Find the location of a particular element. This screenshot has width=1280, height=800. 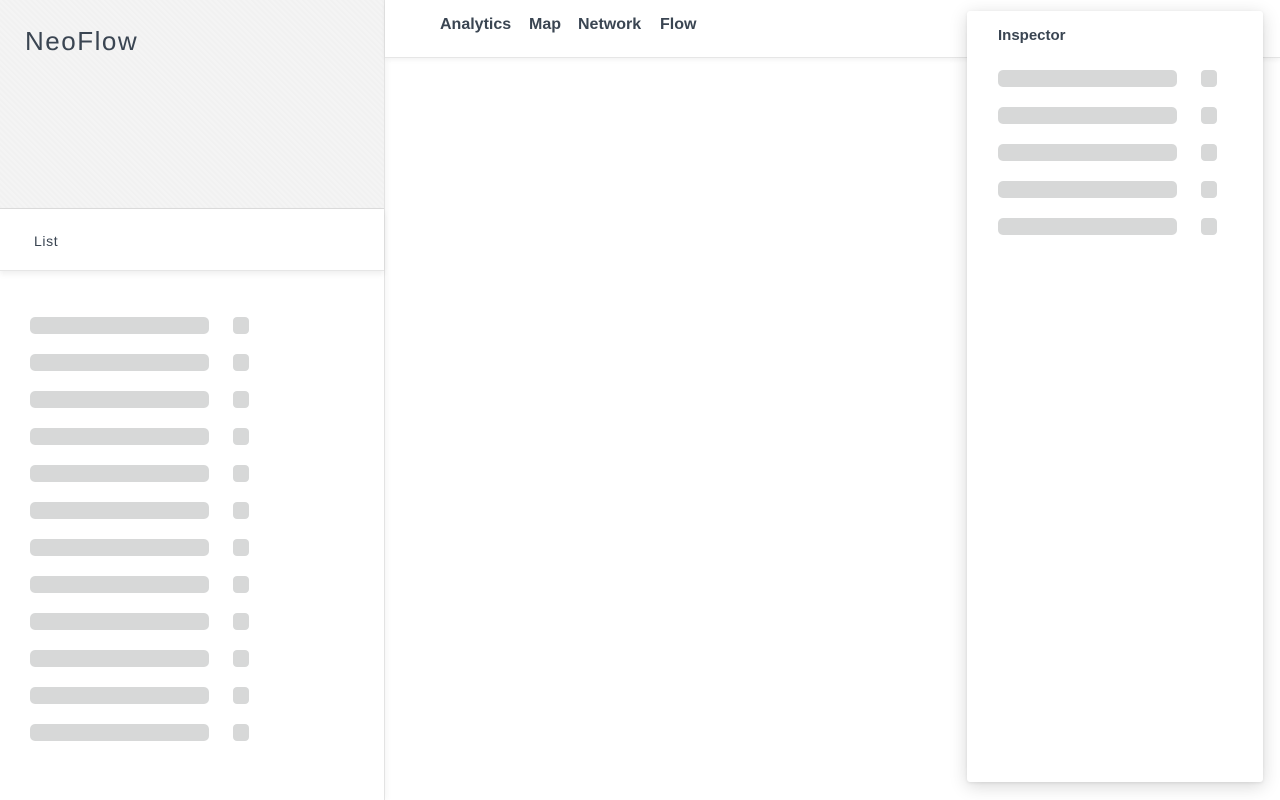

tab-flow: Flow is located at coordinates (678, 25).